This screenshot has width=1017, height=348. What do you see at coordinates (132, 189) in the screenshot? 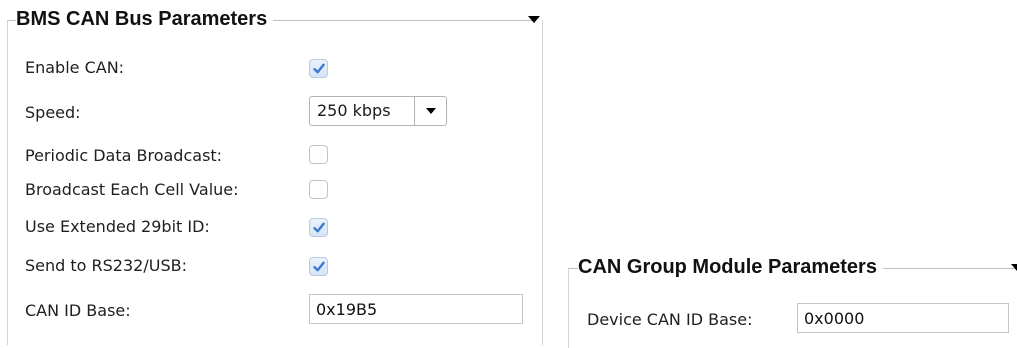
I see `broadcast-cell-label: Broadcast Each Cell Value:` at bounding box center [132, 189].